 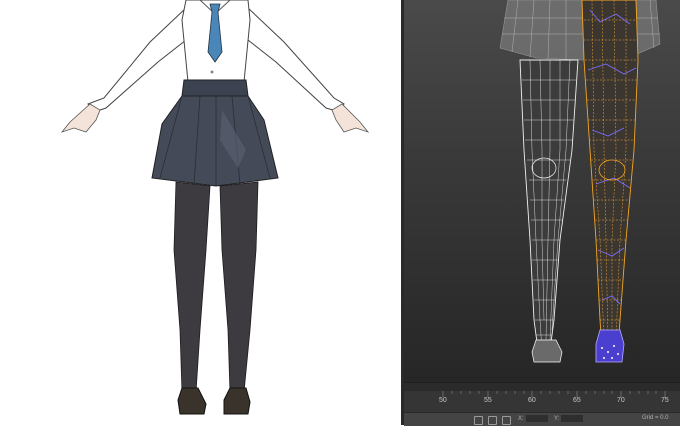 I want to click on lock-icon, so click(x=492, y=420).